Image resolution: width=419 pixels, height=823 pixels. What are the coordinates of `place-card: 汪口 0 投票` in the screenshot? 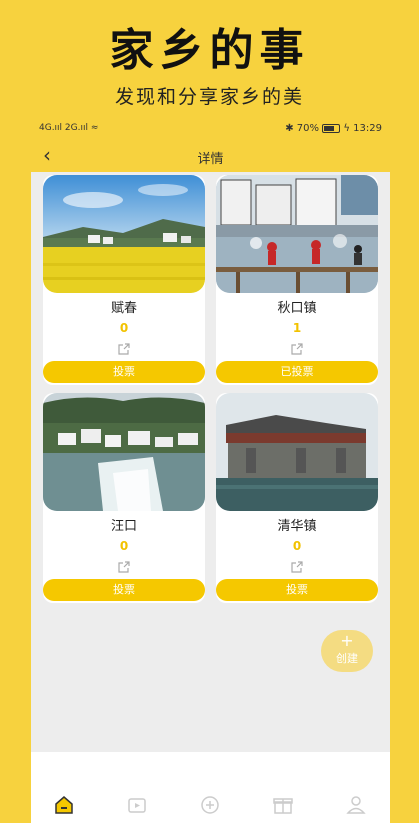 It's located at (124, 498).